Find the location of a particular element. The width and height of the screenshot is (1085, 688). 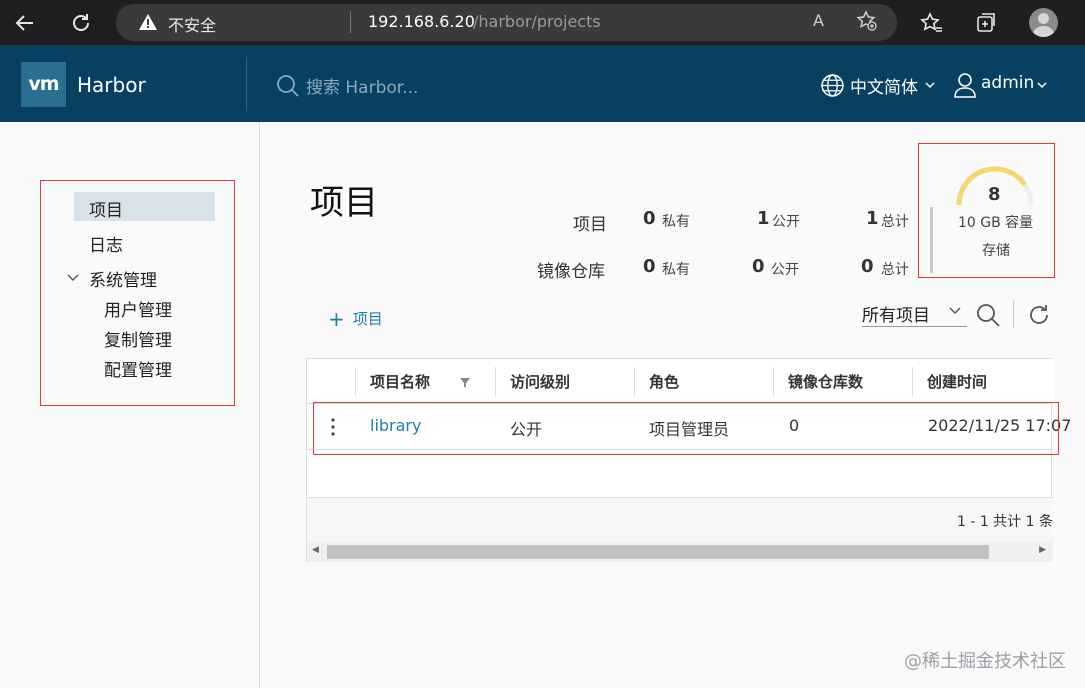

stat-projects-total: 1 is located at coordinates (872, 218).